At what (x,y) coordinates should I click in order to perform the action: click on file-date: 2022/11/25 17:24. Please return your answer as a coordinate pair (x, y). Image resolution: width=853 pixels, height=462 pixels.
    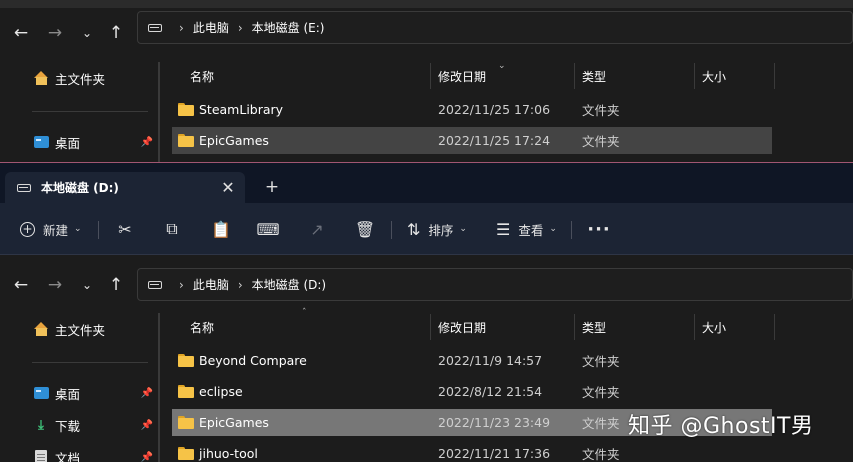
    Looking at the image, I should click on (494, 140).